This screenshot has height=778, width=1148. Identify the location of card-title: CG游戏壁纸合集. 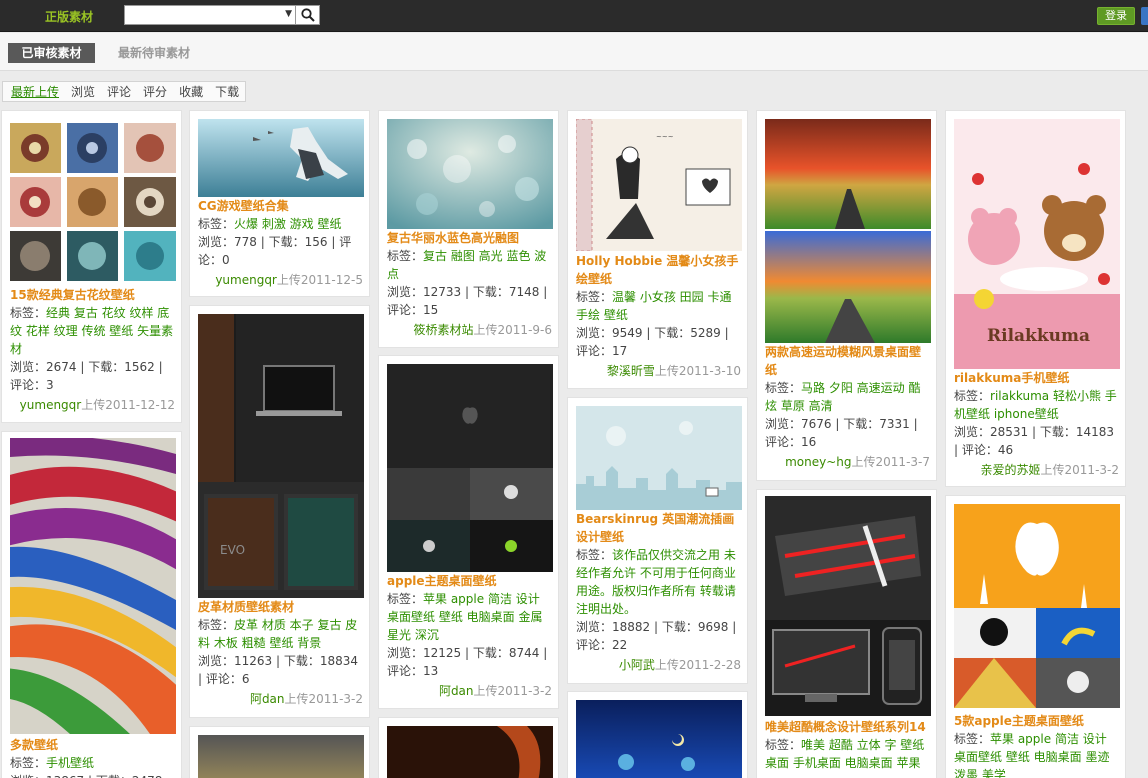
(280, 206).